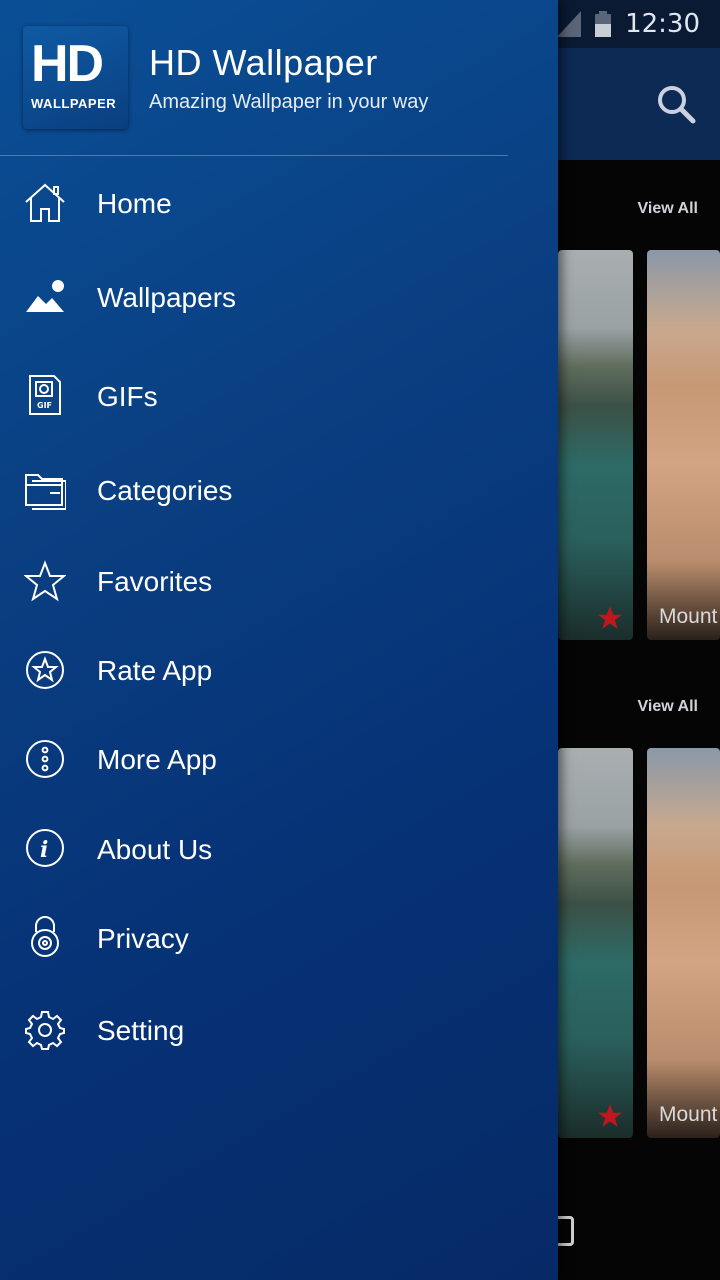 The height and width of the screenshot is (1280, 720). Describe the element at coordinates (254, 155) in the screenshot. I see `divider` at that location.